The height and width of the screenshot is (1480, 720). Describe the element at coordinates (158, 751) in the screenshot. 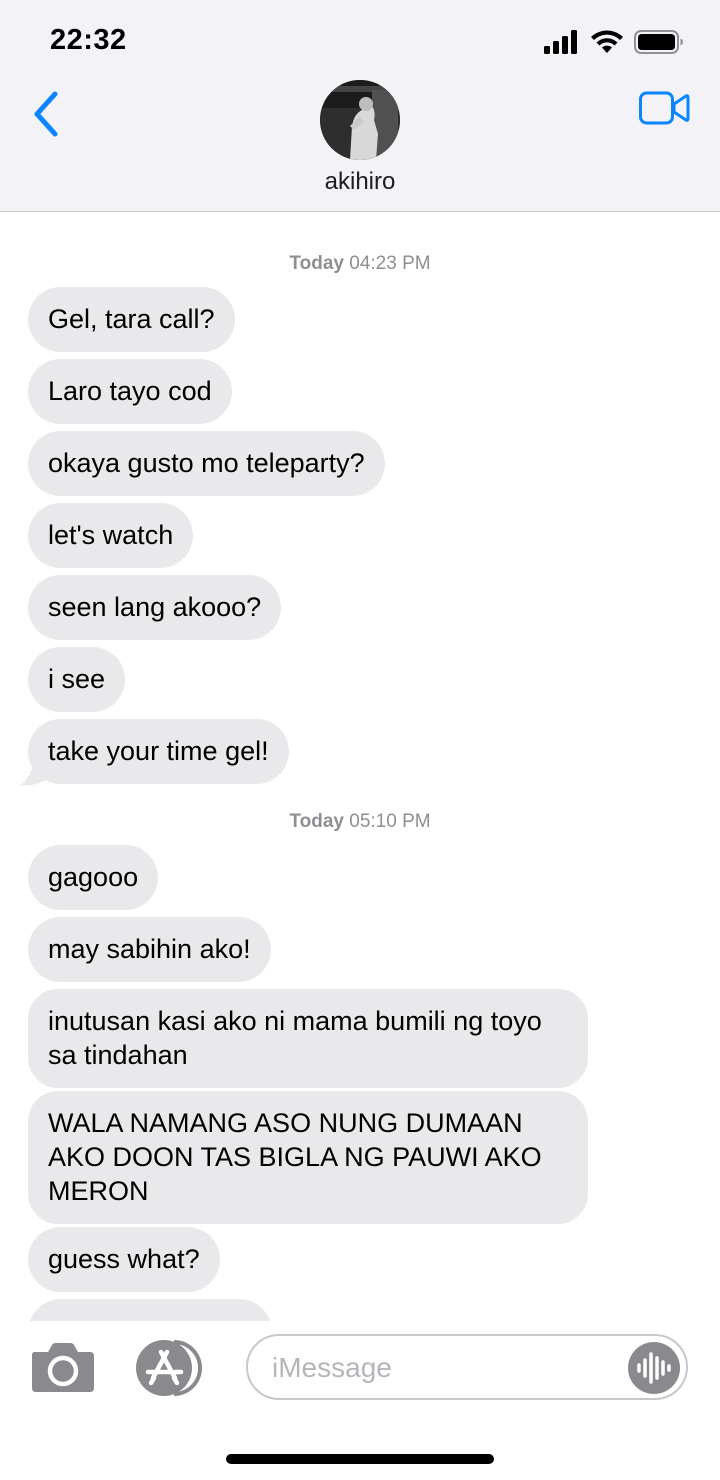

I see `message-bubble: take your time gel!` at that location.